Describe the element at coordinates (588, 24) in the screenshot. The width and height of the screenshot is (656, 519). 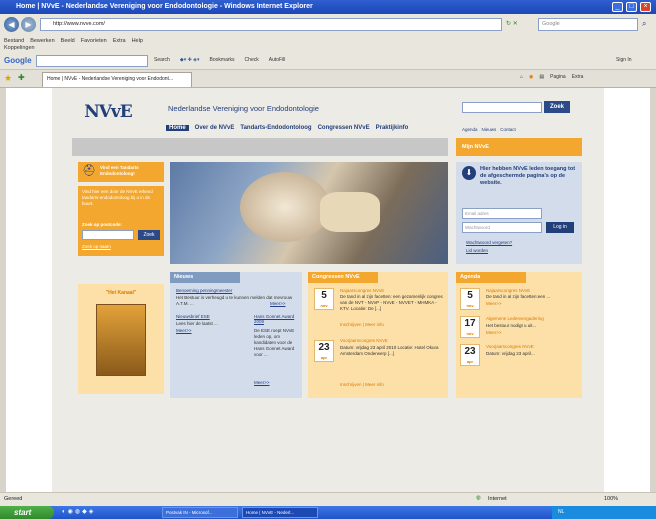
I see `browser-search-input: Google` at that location.